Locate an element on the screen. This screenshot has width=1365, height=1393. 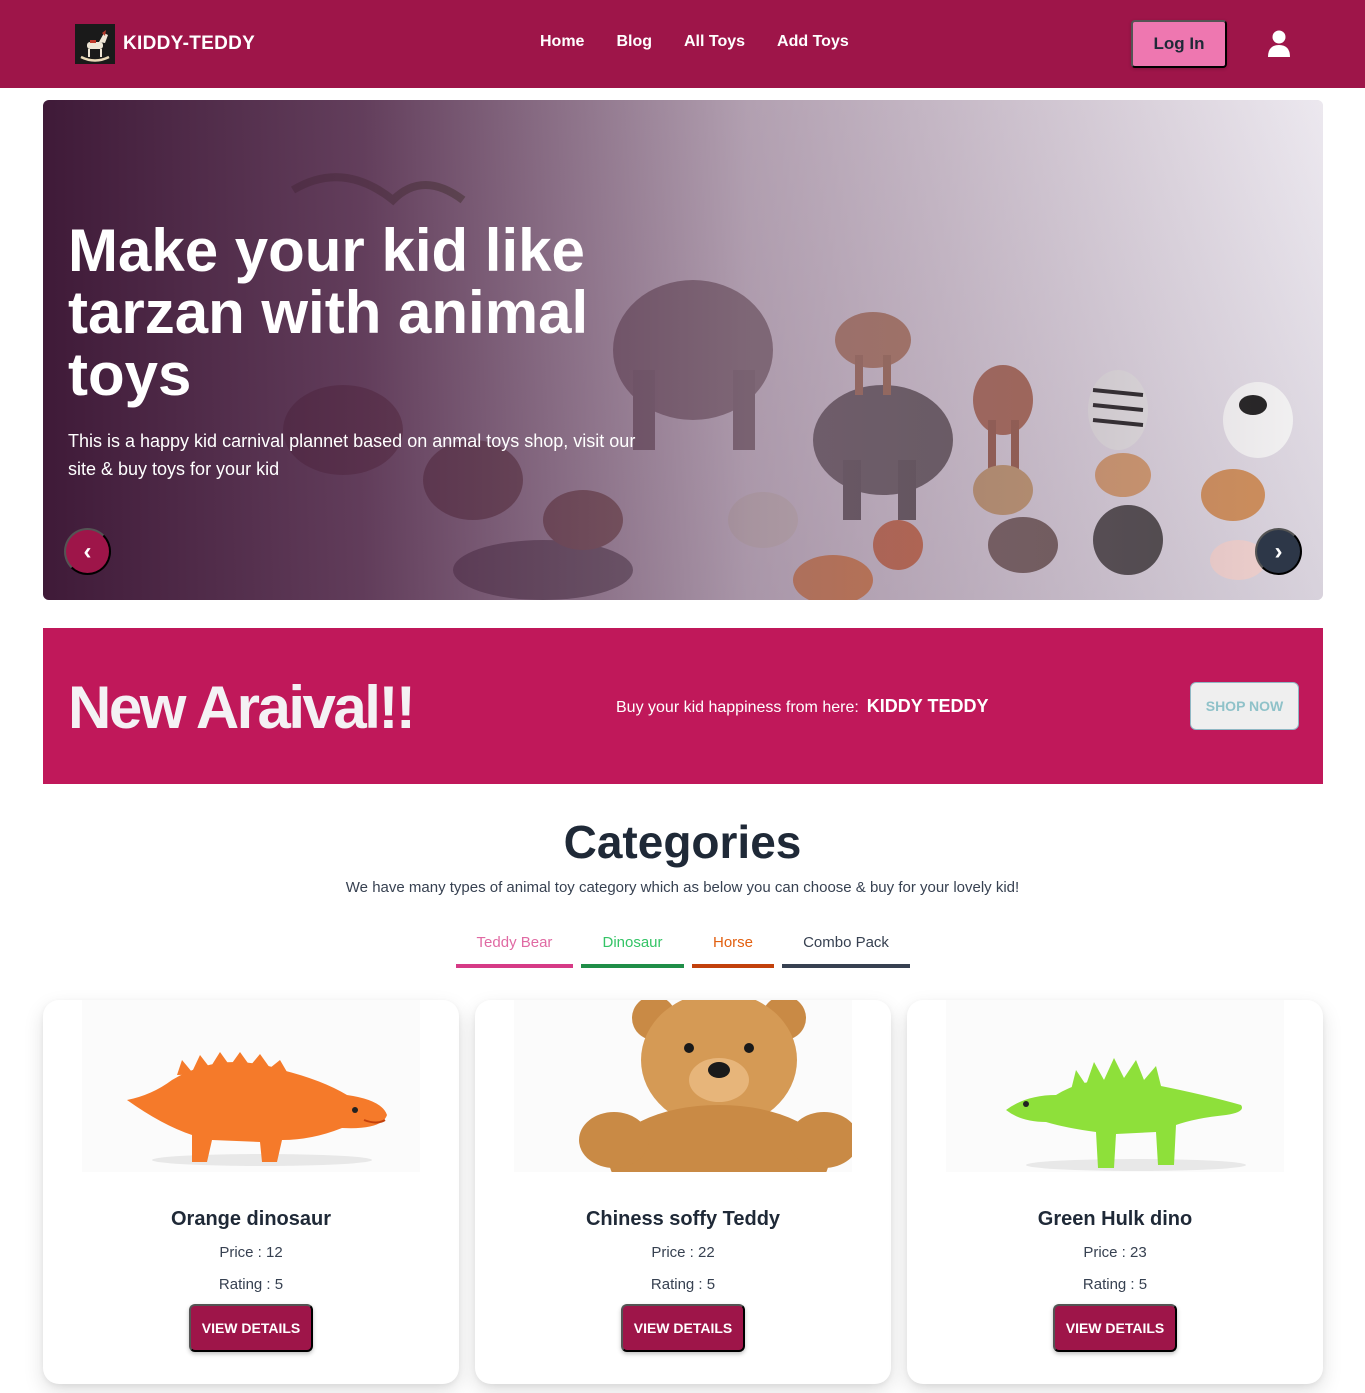
brand-name: KIDDY-TEDDY is located at coordinates (189, 43).